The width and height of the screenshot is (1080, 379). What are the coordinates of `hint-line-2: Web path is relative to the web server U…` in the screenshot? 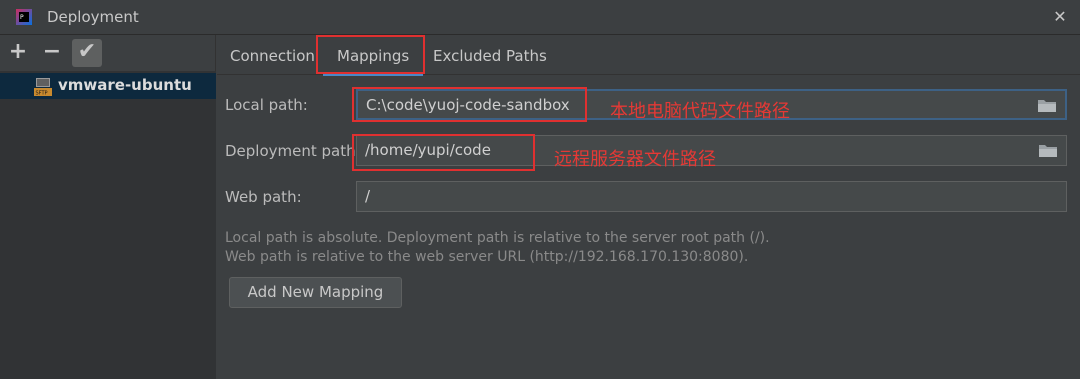 It's located at (487, 257).